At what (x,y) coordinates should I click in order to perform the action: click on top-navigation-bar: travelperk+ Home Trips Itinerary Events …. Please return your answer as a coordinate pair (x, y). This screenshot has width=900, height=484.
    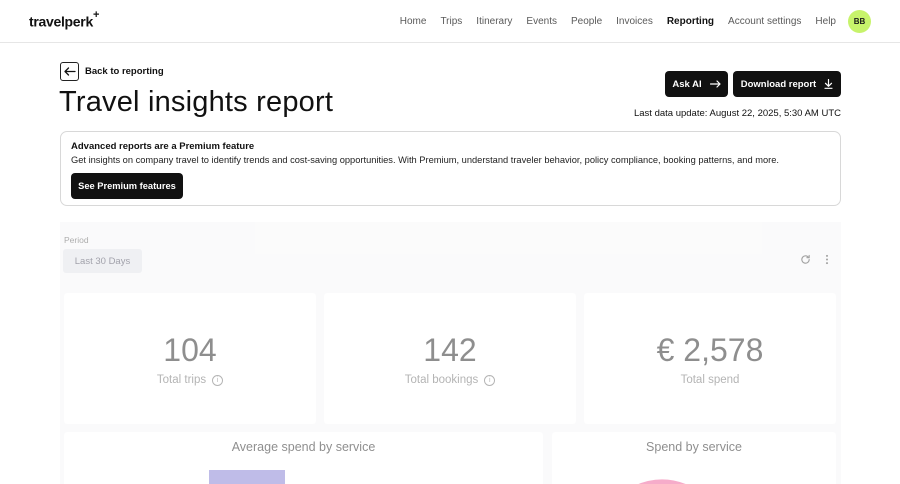
    Looking at the image, I should click on (450, 21).